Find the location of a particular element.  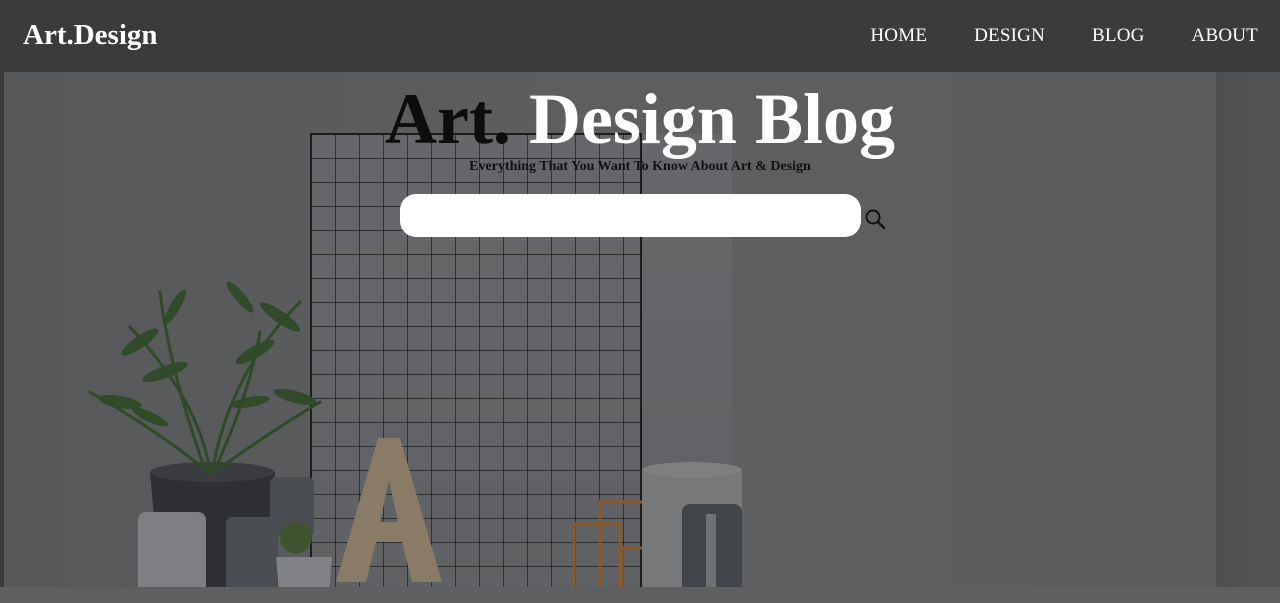

hero-title: Art. Design Blog is located at coordinates (640, 119).